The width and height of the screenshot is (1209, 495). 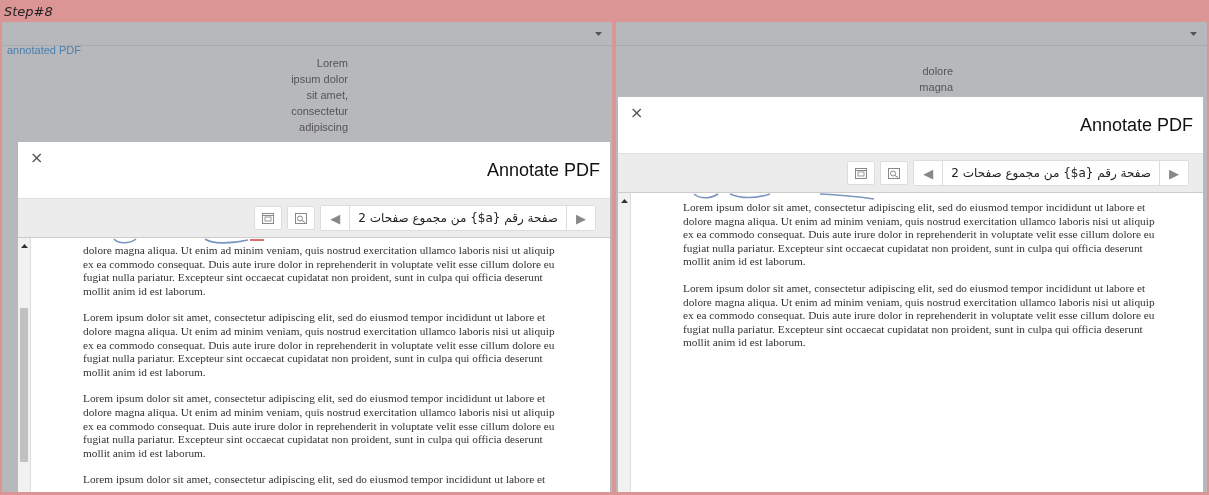 What do you see at coordinates (323, 127) in the screenshot?
I see `background-text: adipiscing` at bounding box center [323, 127].